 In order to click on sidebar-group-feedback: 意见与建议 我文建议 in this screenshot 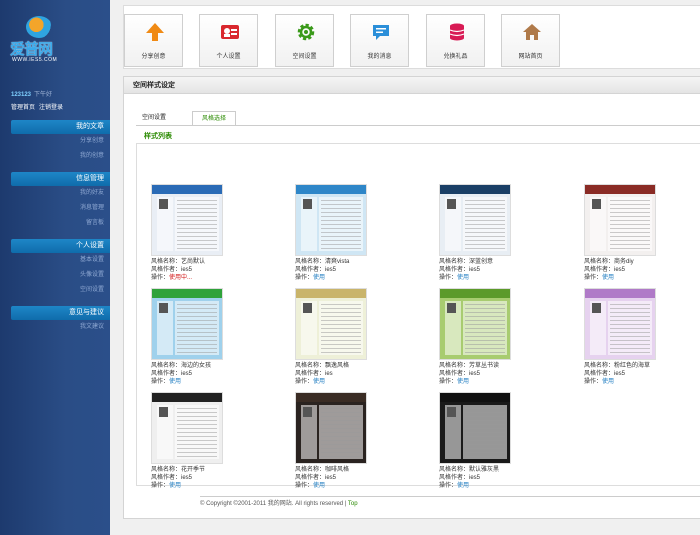, I will do `click(60, 320)`.